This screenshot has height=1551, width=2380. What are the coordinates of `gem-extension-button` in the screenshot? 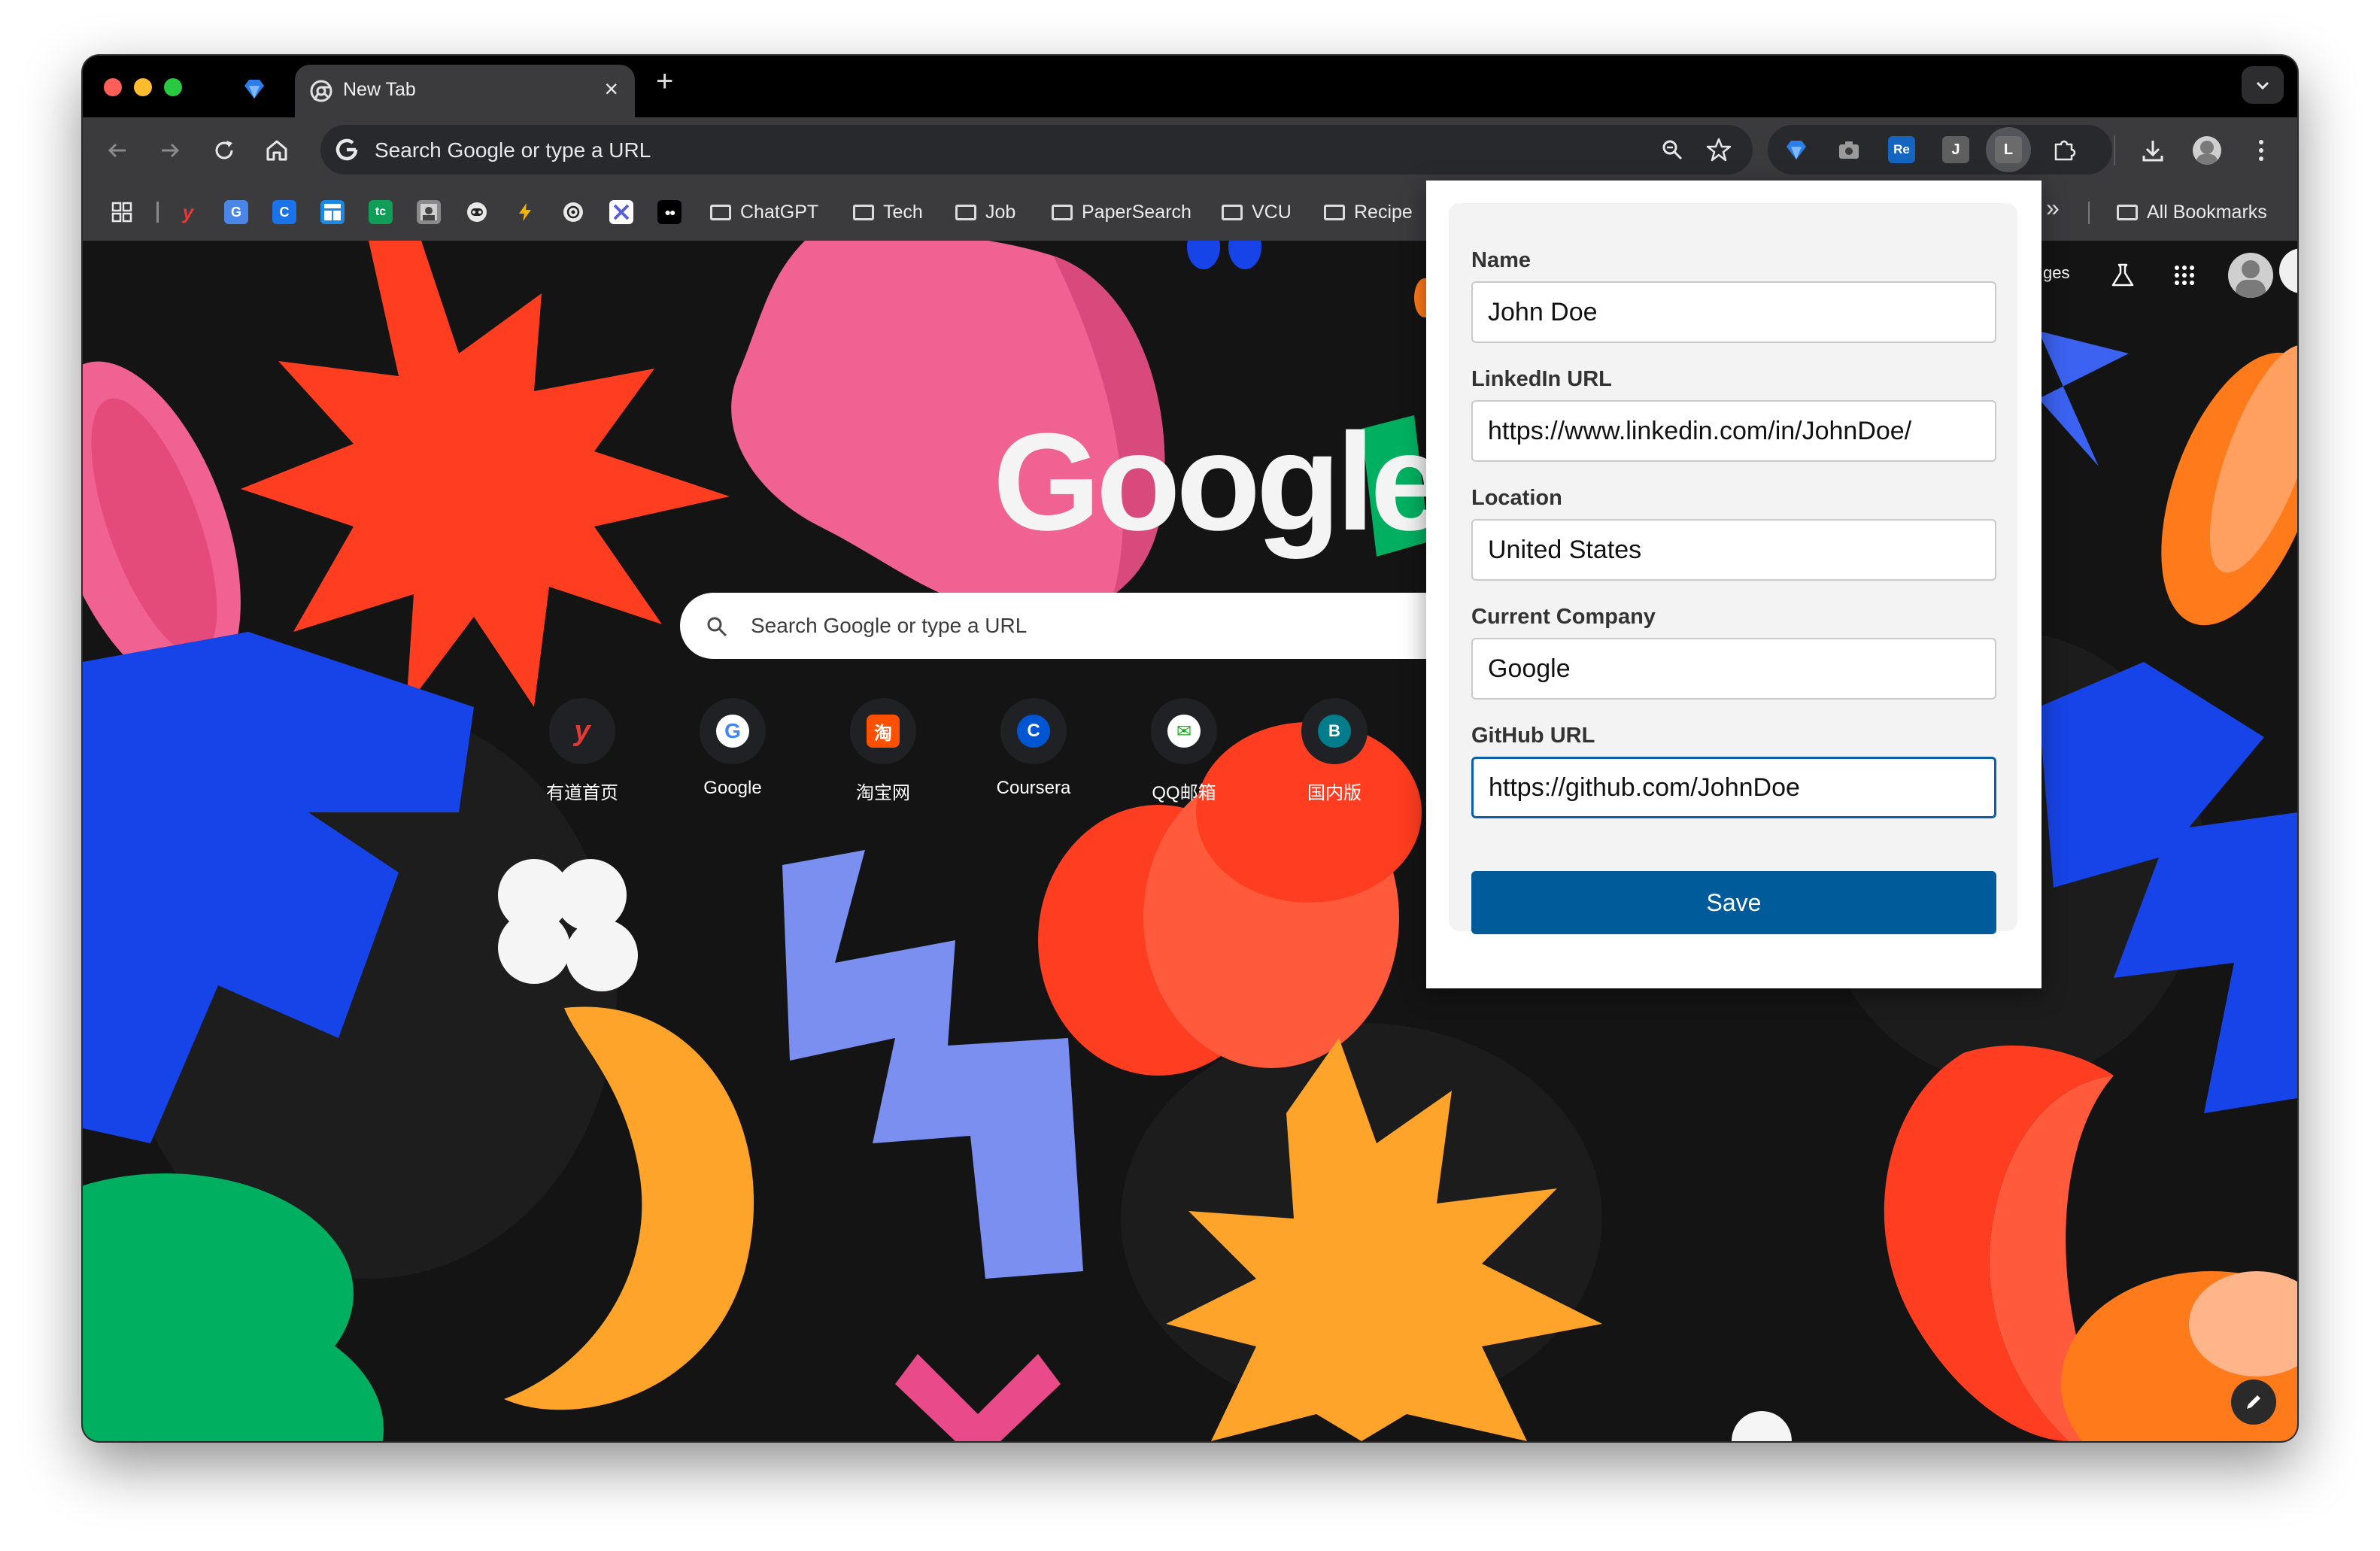 It's located at (1796, 149).